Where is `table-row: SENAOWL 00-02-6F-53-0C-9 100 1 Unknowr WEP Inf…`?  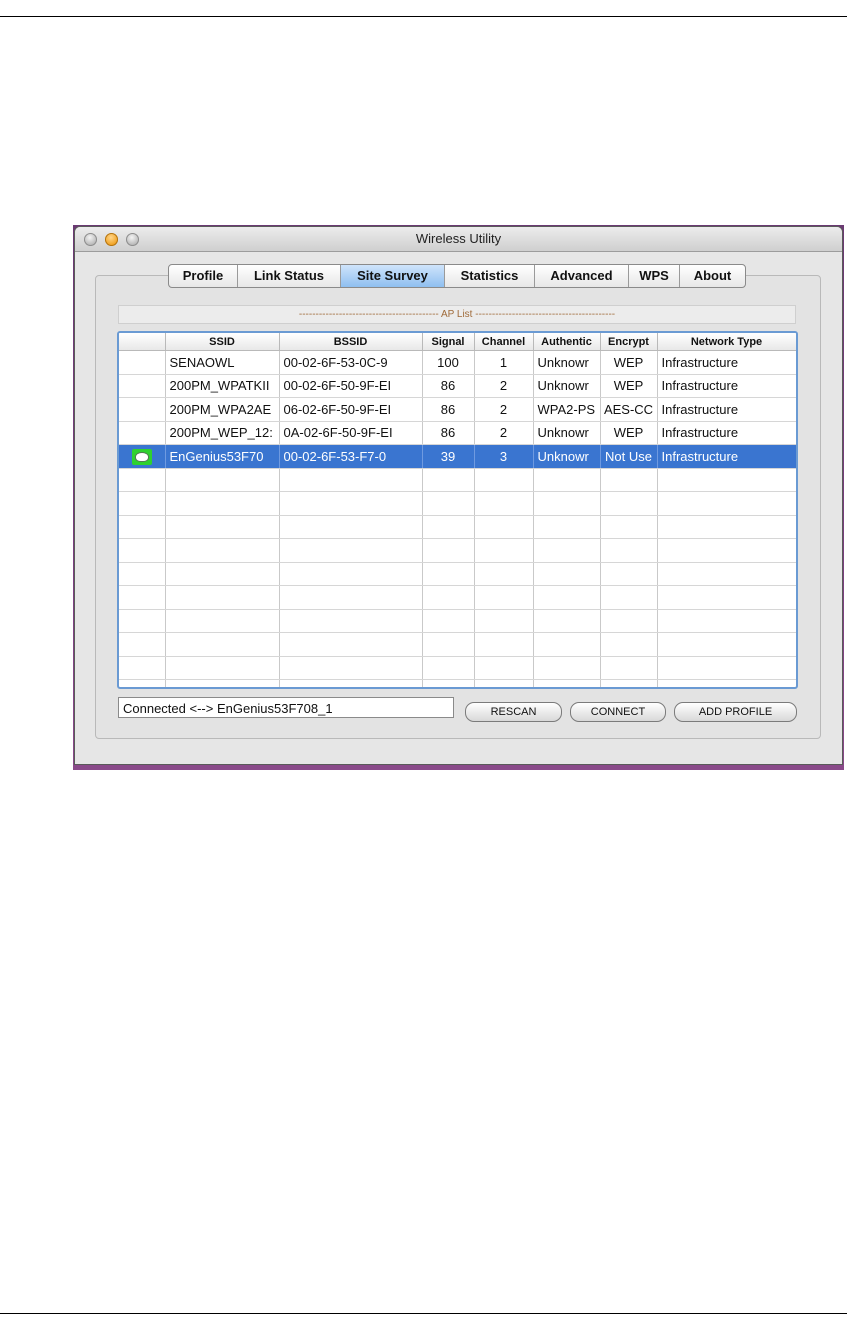
table-row: SENAOWL 00-02-6F-53-0C-9 100 1 Unknowr WEP Inf… is located at coordinates (457, 362).